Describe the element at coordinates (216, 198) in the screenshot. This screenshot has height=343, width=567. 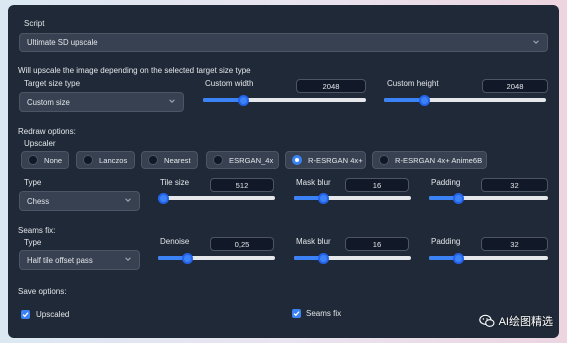
I see `tile-size-slider` at that location.